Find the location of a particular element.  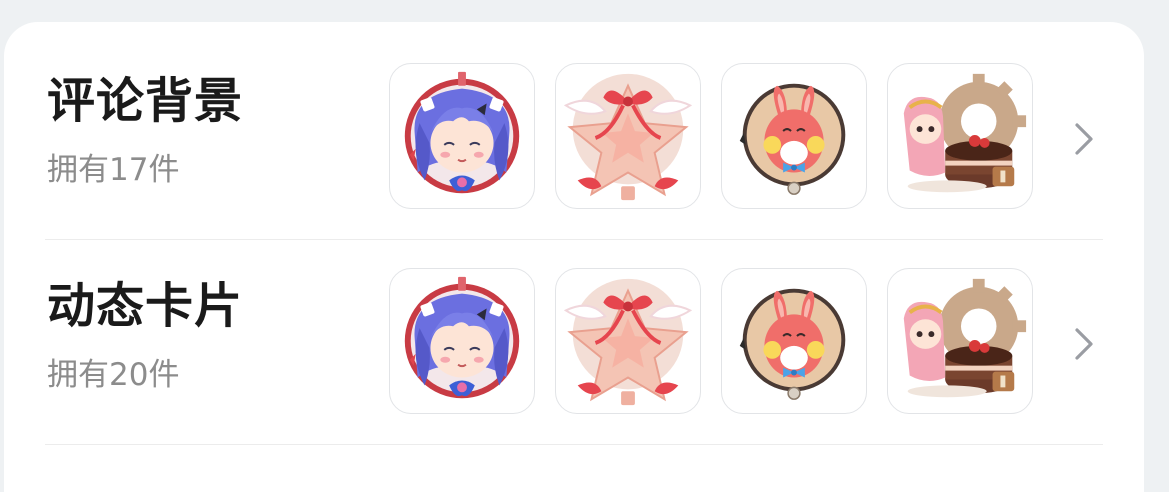

row-title: 评论背景 is located at coordinates (145, 101).